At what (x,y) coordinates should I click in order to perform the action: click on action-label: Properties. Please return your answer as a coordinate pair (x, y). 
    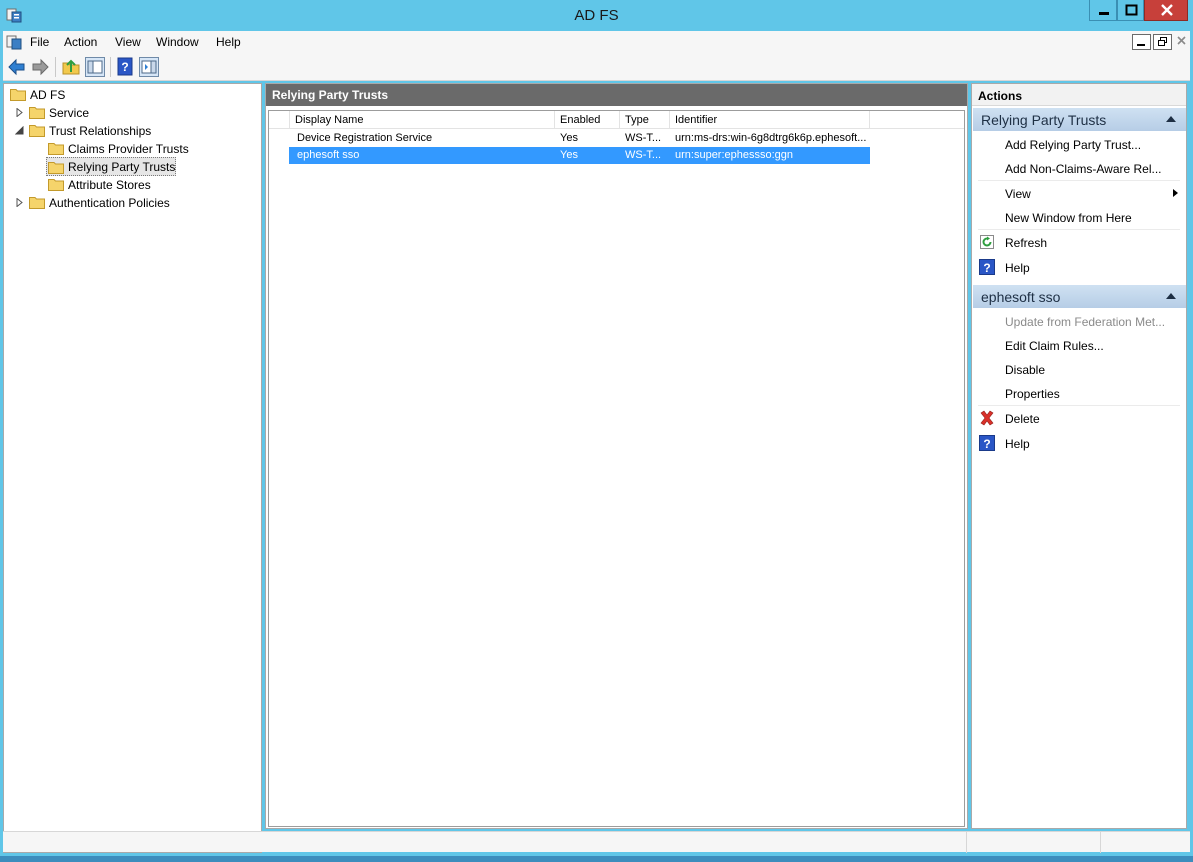
    Looking at the image, I should click on (1032, 394).